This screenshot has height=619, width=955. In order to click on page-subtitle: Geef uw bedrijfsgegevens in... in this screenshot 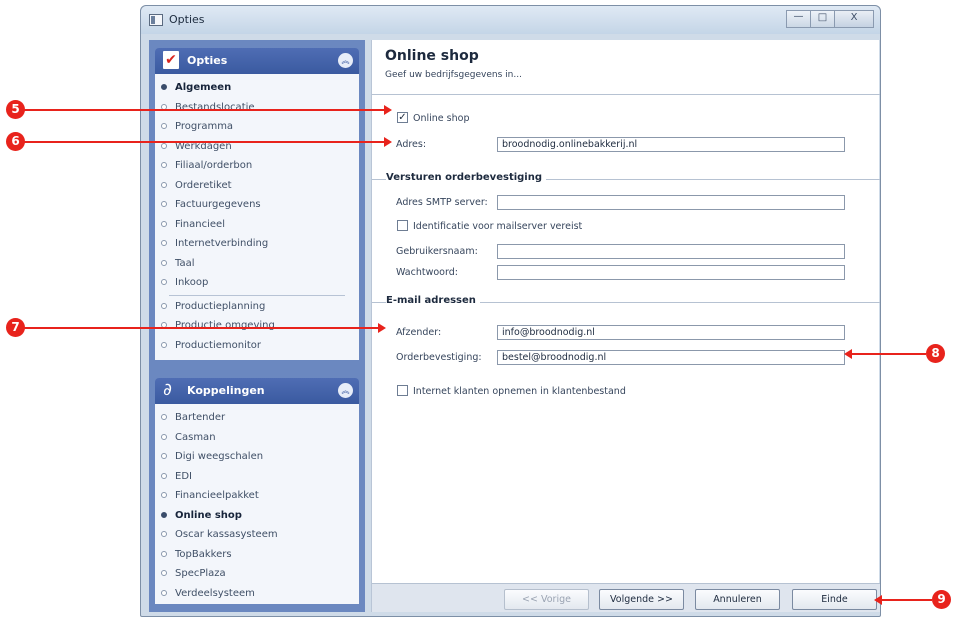, I will do `click(453, 75)`.